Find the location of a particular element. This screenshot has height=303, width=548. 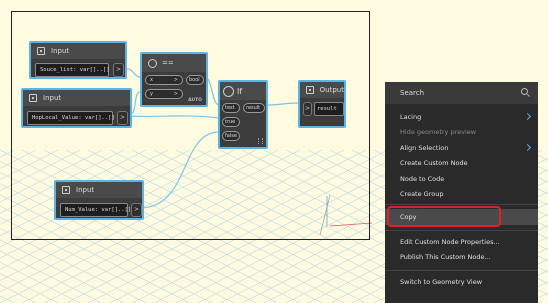

input-port-true: true is located at coordinates (231, 122).